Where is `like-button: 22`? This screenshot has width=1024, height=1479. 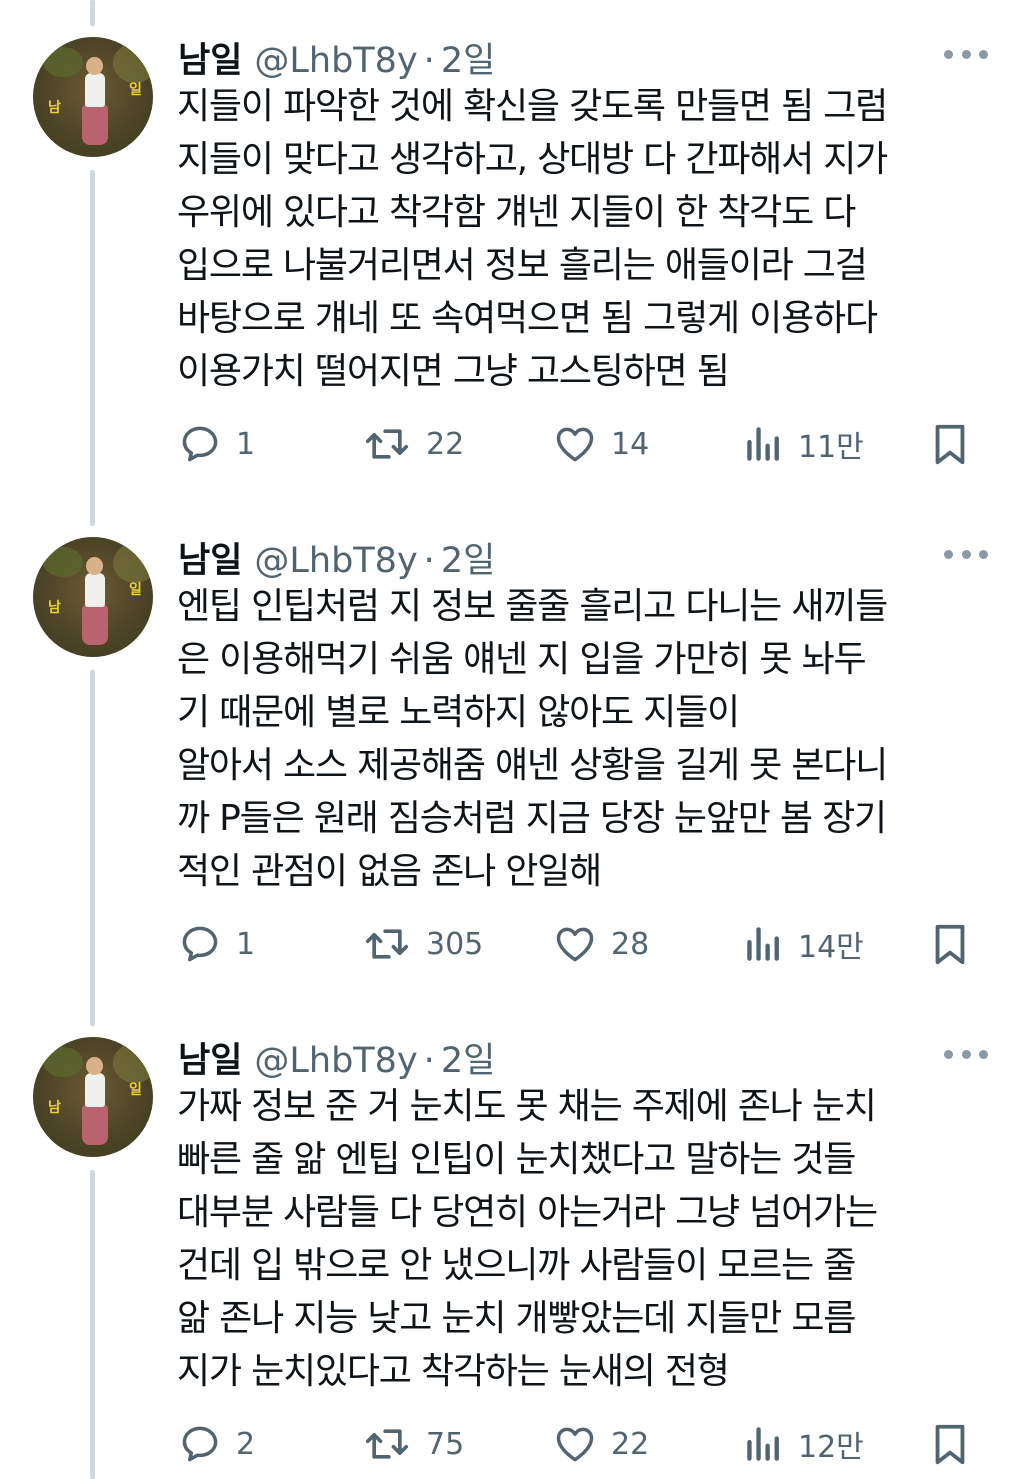
like-button: 22 is located at coordinates (601, 1444).